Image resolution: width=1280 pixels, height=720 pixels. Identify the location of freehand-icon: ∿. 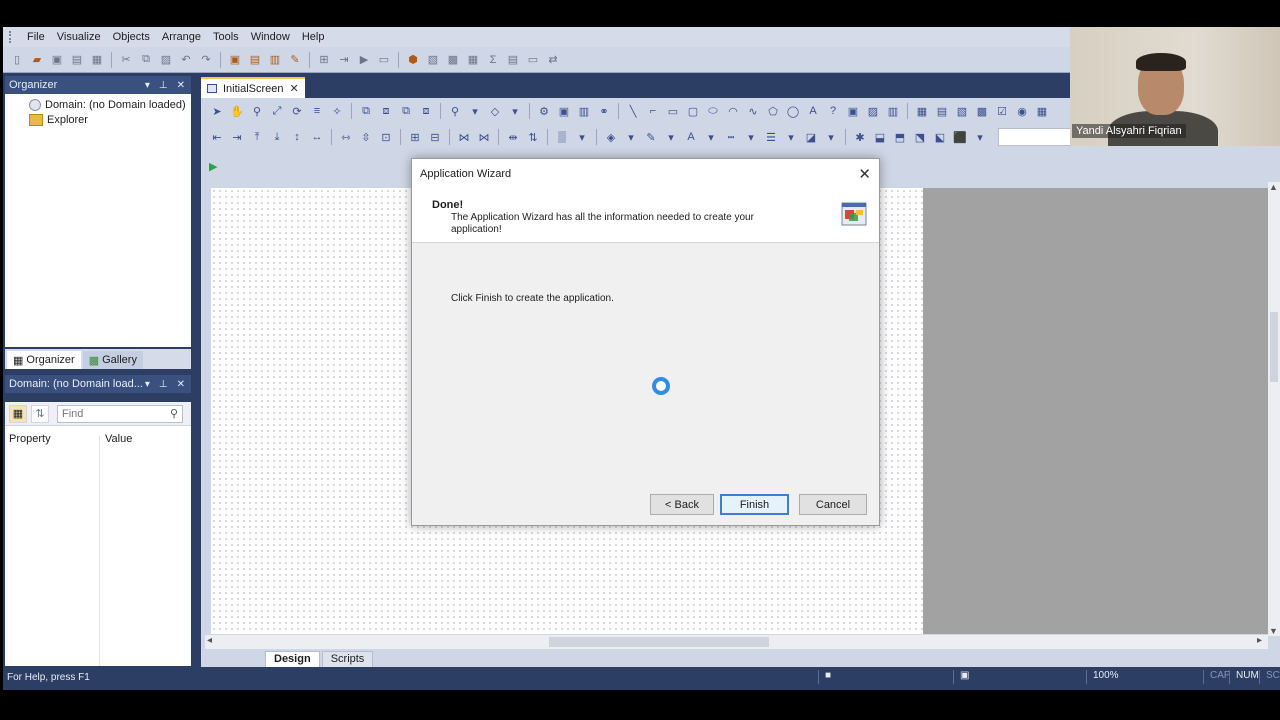
(753, 111).